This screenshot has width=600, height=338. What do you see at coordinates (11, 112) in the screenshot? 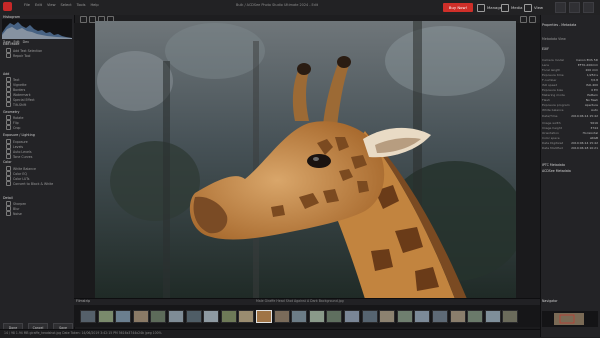
I see `section-header: Geometry` at bounding box center [11, 112].